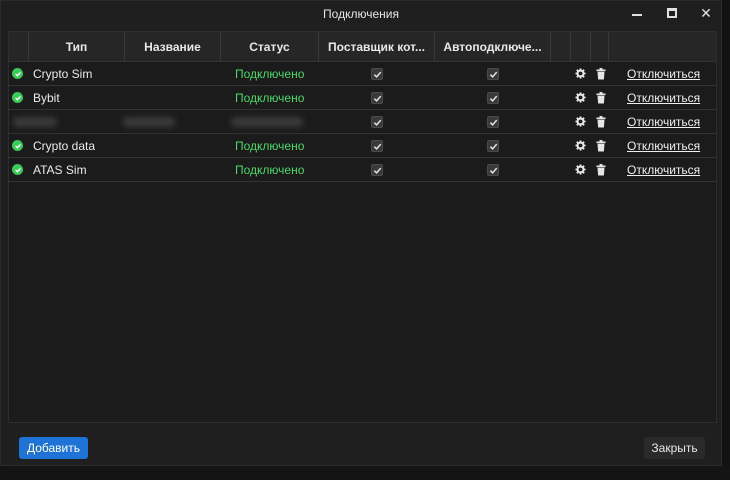 The height and width of the screenshot is (480, 730). Describe the element at coordinates (600, 47) in the screenshot. I see `column-header-extra` at that location.